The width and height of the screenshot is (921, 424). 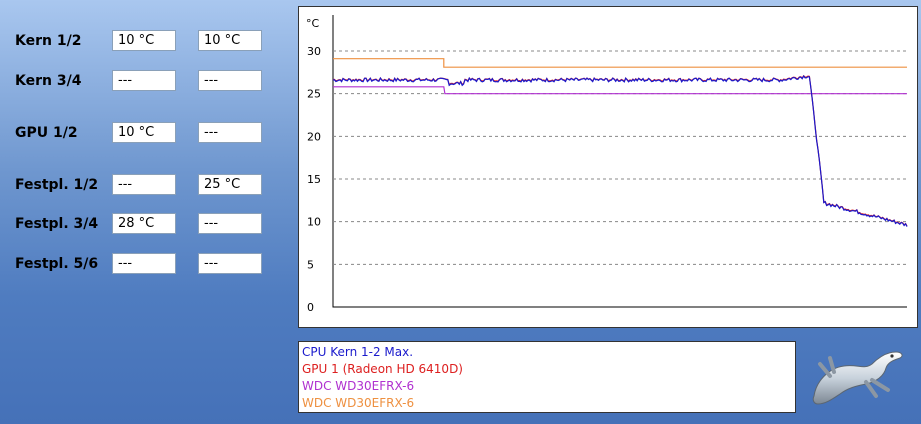 What do you see at coordinates (314, 136) in the screenshot?
I see `y-tick-label: 20` at bounding box center [314, 136].